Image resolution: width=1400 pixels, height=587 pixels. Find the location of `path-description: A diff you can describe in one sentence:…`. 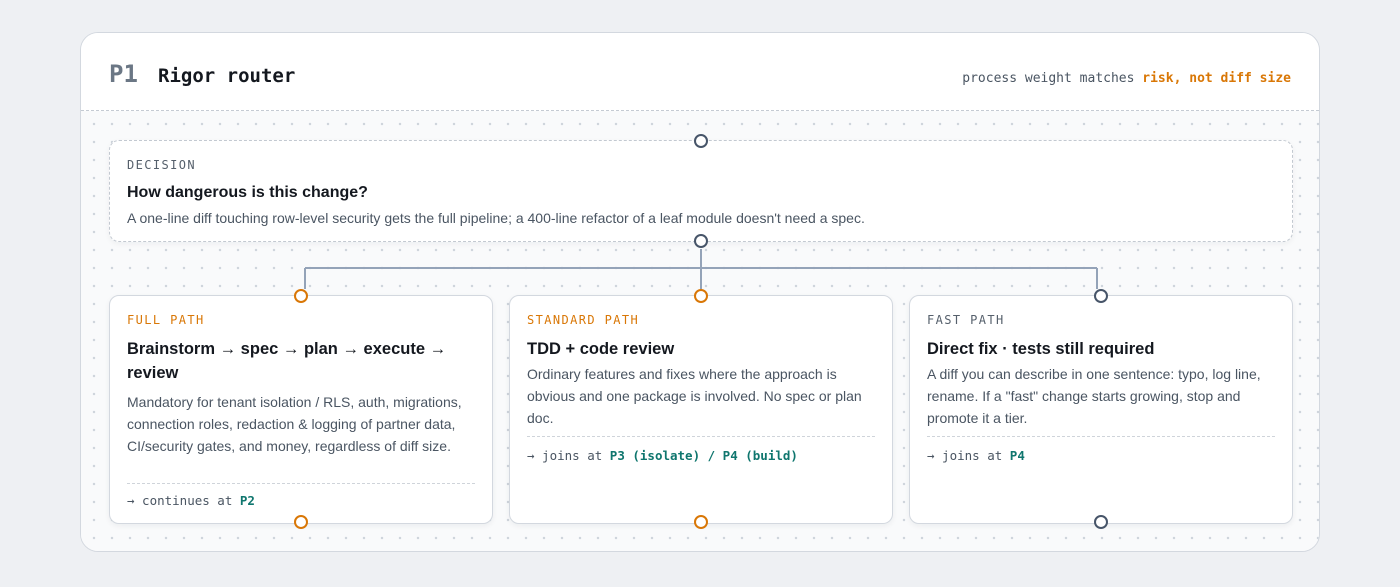

path-description: A diff you can describe in one sentence:… is located at coordinates (1094, 396).